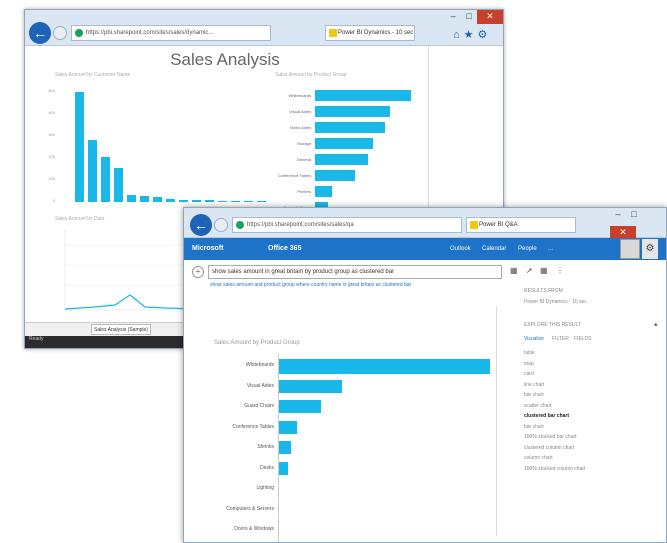  I want to click on category-label: Desks, so click(267, 467).